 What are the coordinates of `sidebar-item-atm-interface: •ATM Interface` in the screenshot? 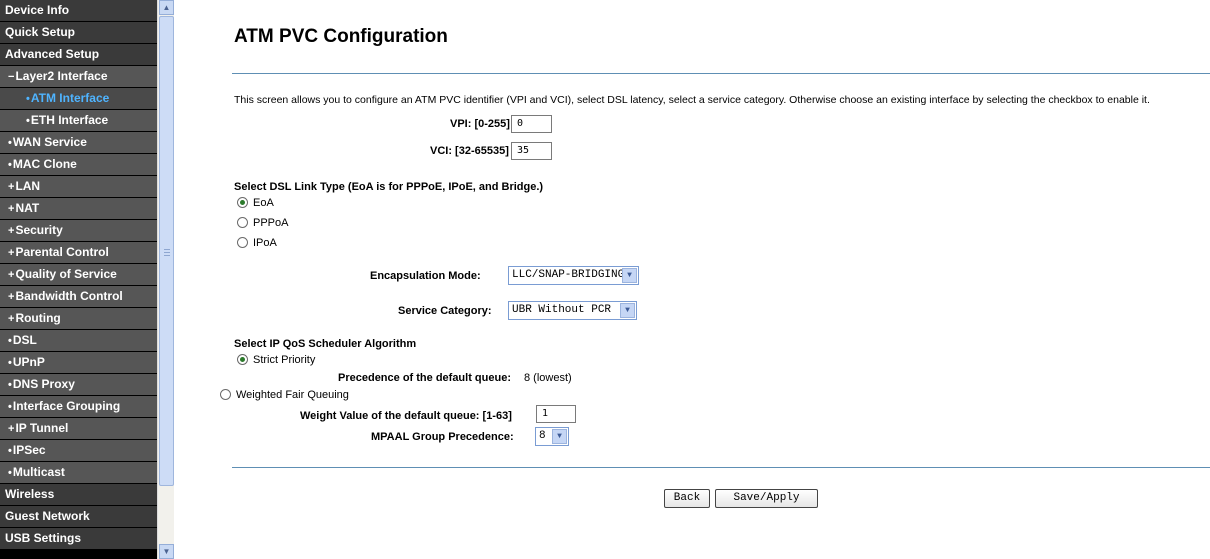 It's located at (78, 98).